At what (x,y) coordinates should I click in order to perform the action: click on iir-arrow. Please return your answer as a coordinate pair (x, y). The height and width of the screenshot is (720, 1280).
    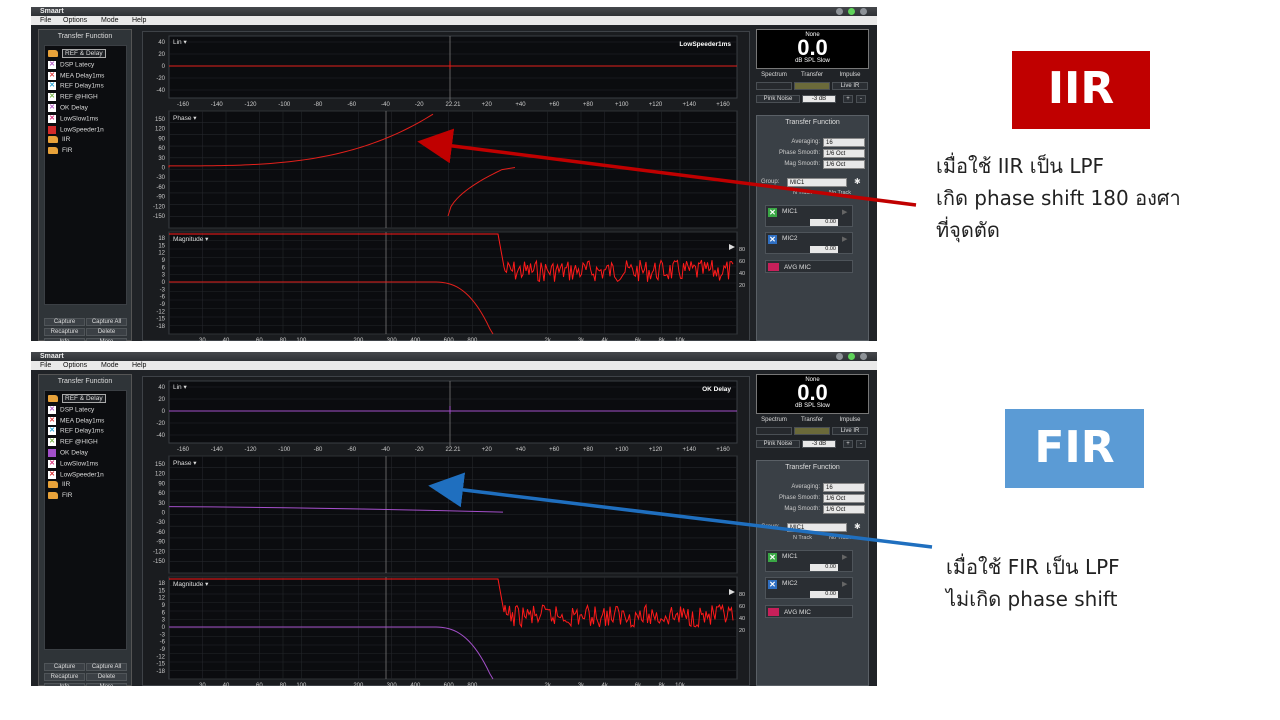
    Looking at the image, I should click on (667, 167).